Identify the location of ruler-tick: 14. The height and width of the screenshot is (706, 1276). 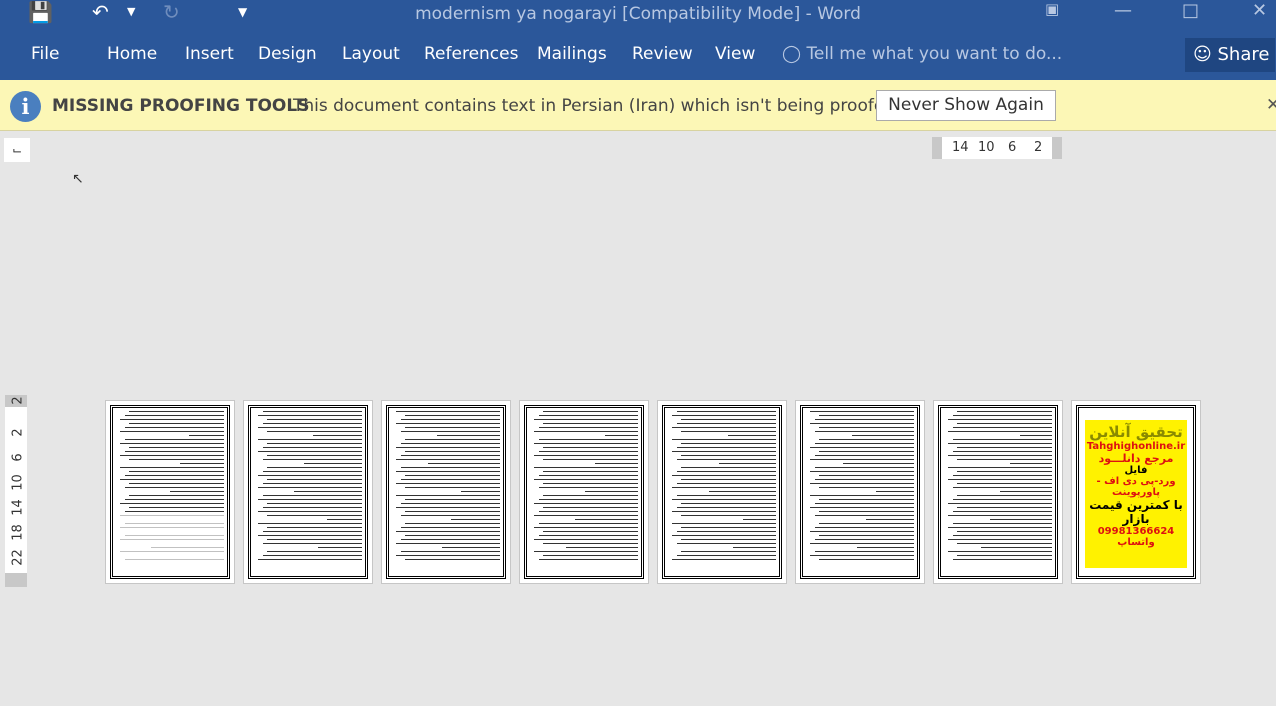
(18, 507).